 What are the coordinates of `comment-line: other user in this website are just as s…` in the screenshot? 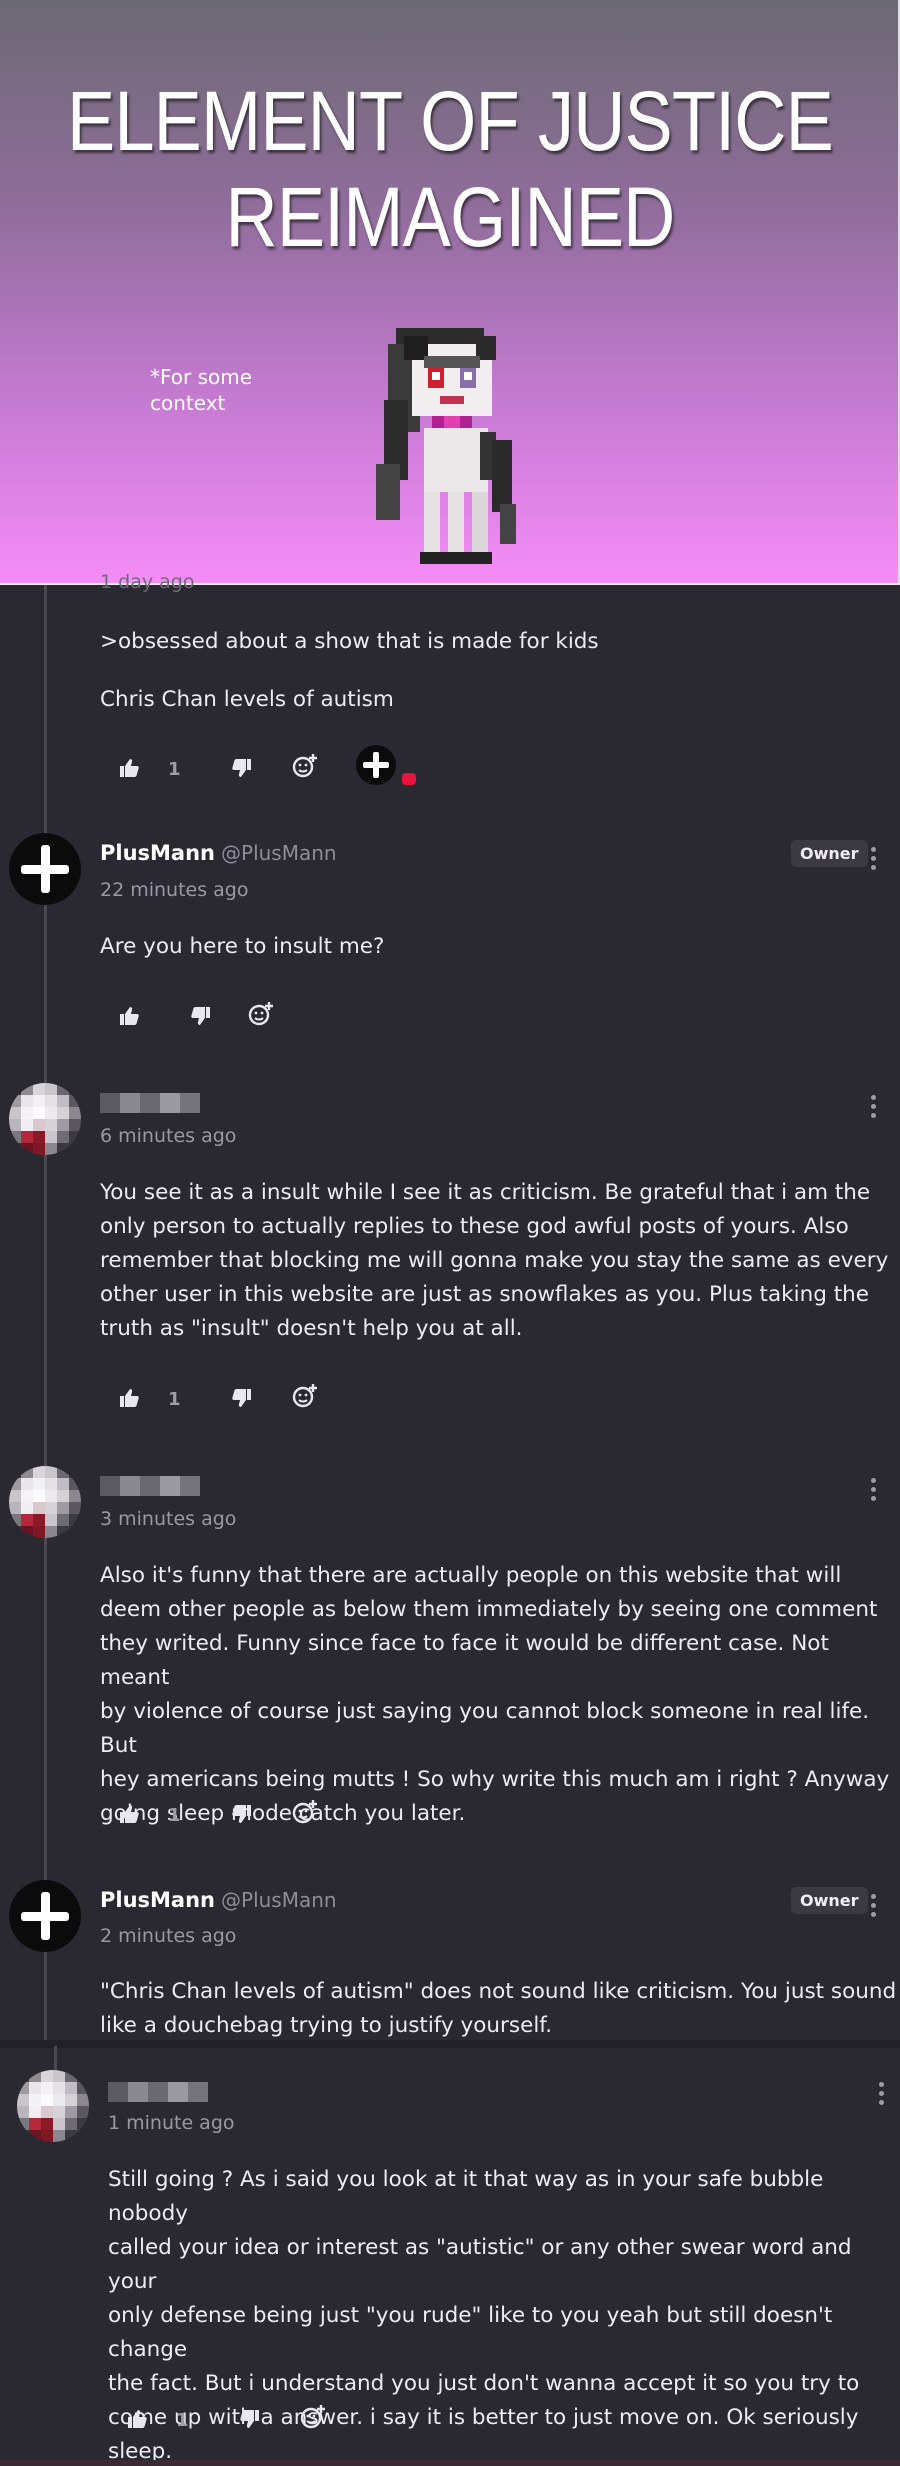 It's located at (484, 1294).